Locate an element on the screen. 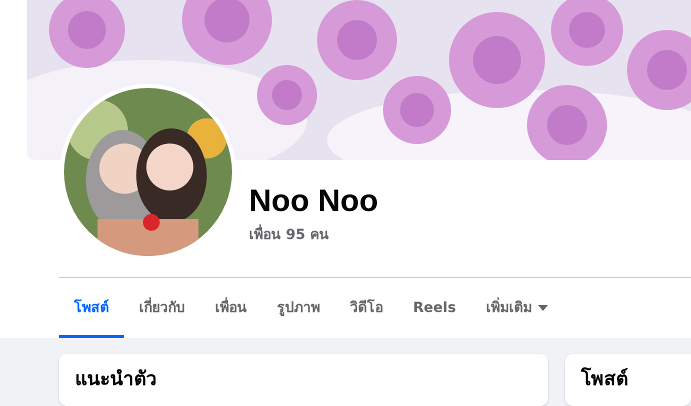  section-title: แนะนำตัว is located at coordinates (116, 379).